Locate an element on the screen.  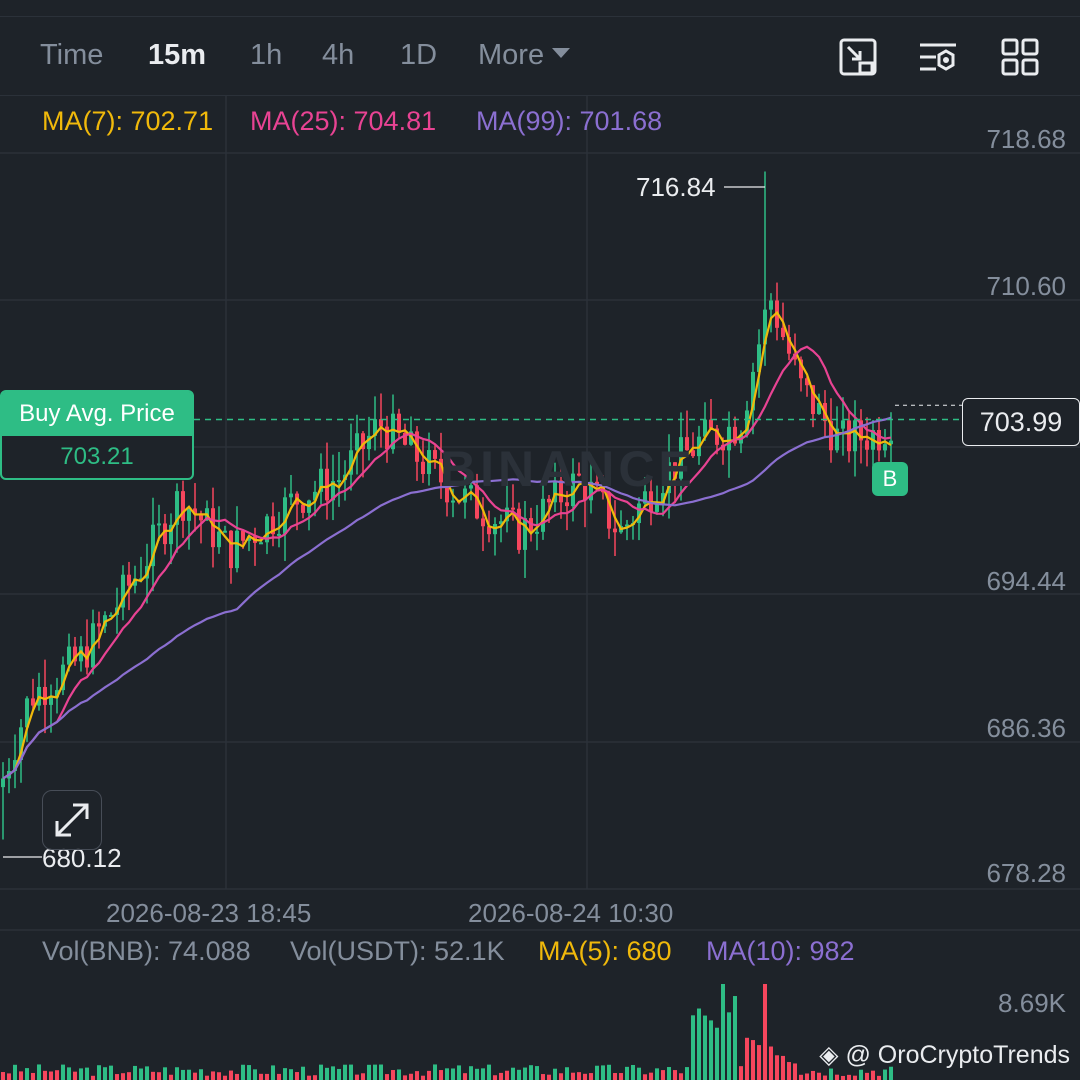
credit-text: @ OroCryptoTrends is located at coordinates (957, 1055).